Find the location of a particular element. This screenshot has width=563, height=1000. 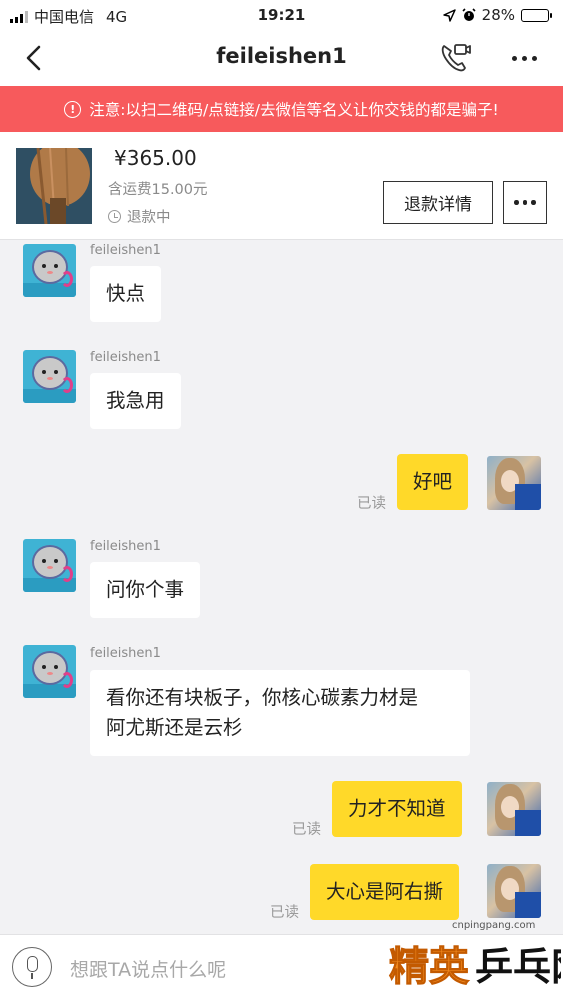

status-right: 28% is located at coordinates (497, 15).